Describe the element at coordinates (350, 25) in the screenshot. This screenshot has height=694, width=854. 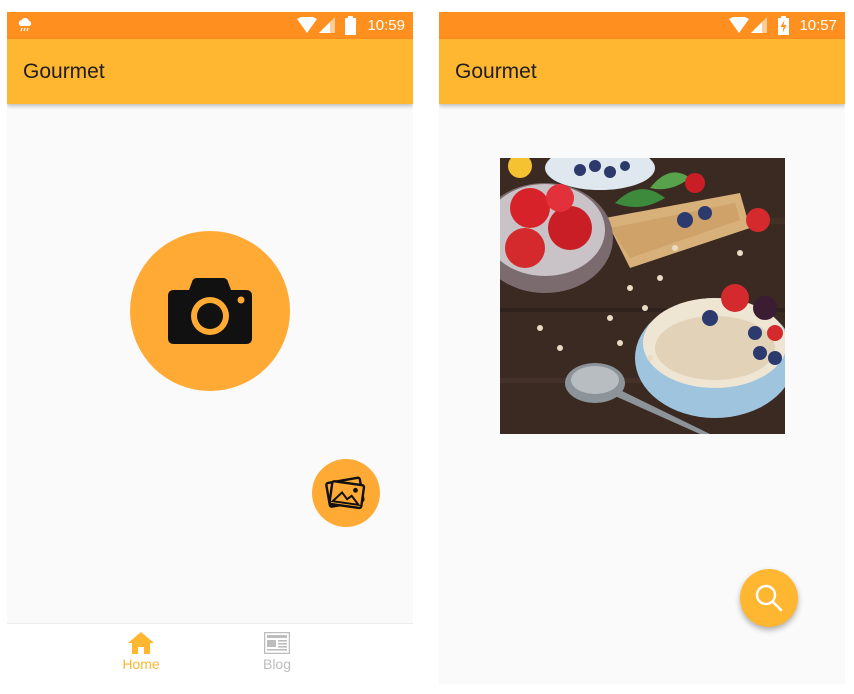
I see `battery-icon` at that location.